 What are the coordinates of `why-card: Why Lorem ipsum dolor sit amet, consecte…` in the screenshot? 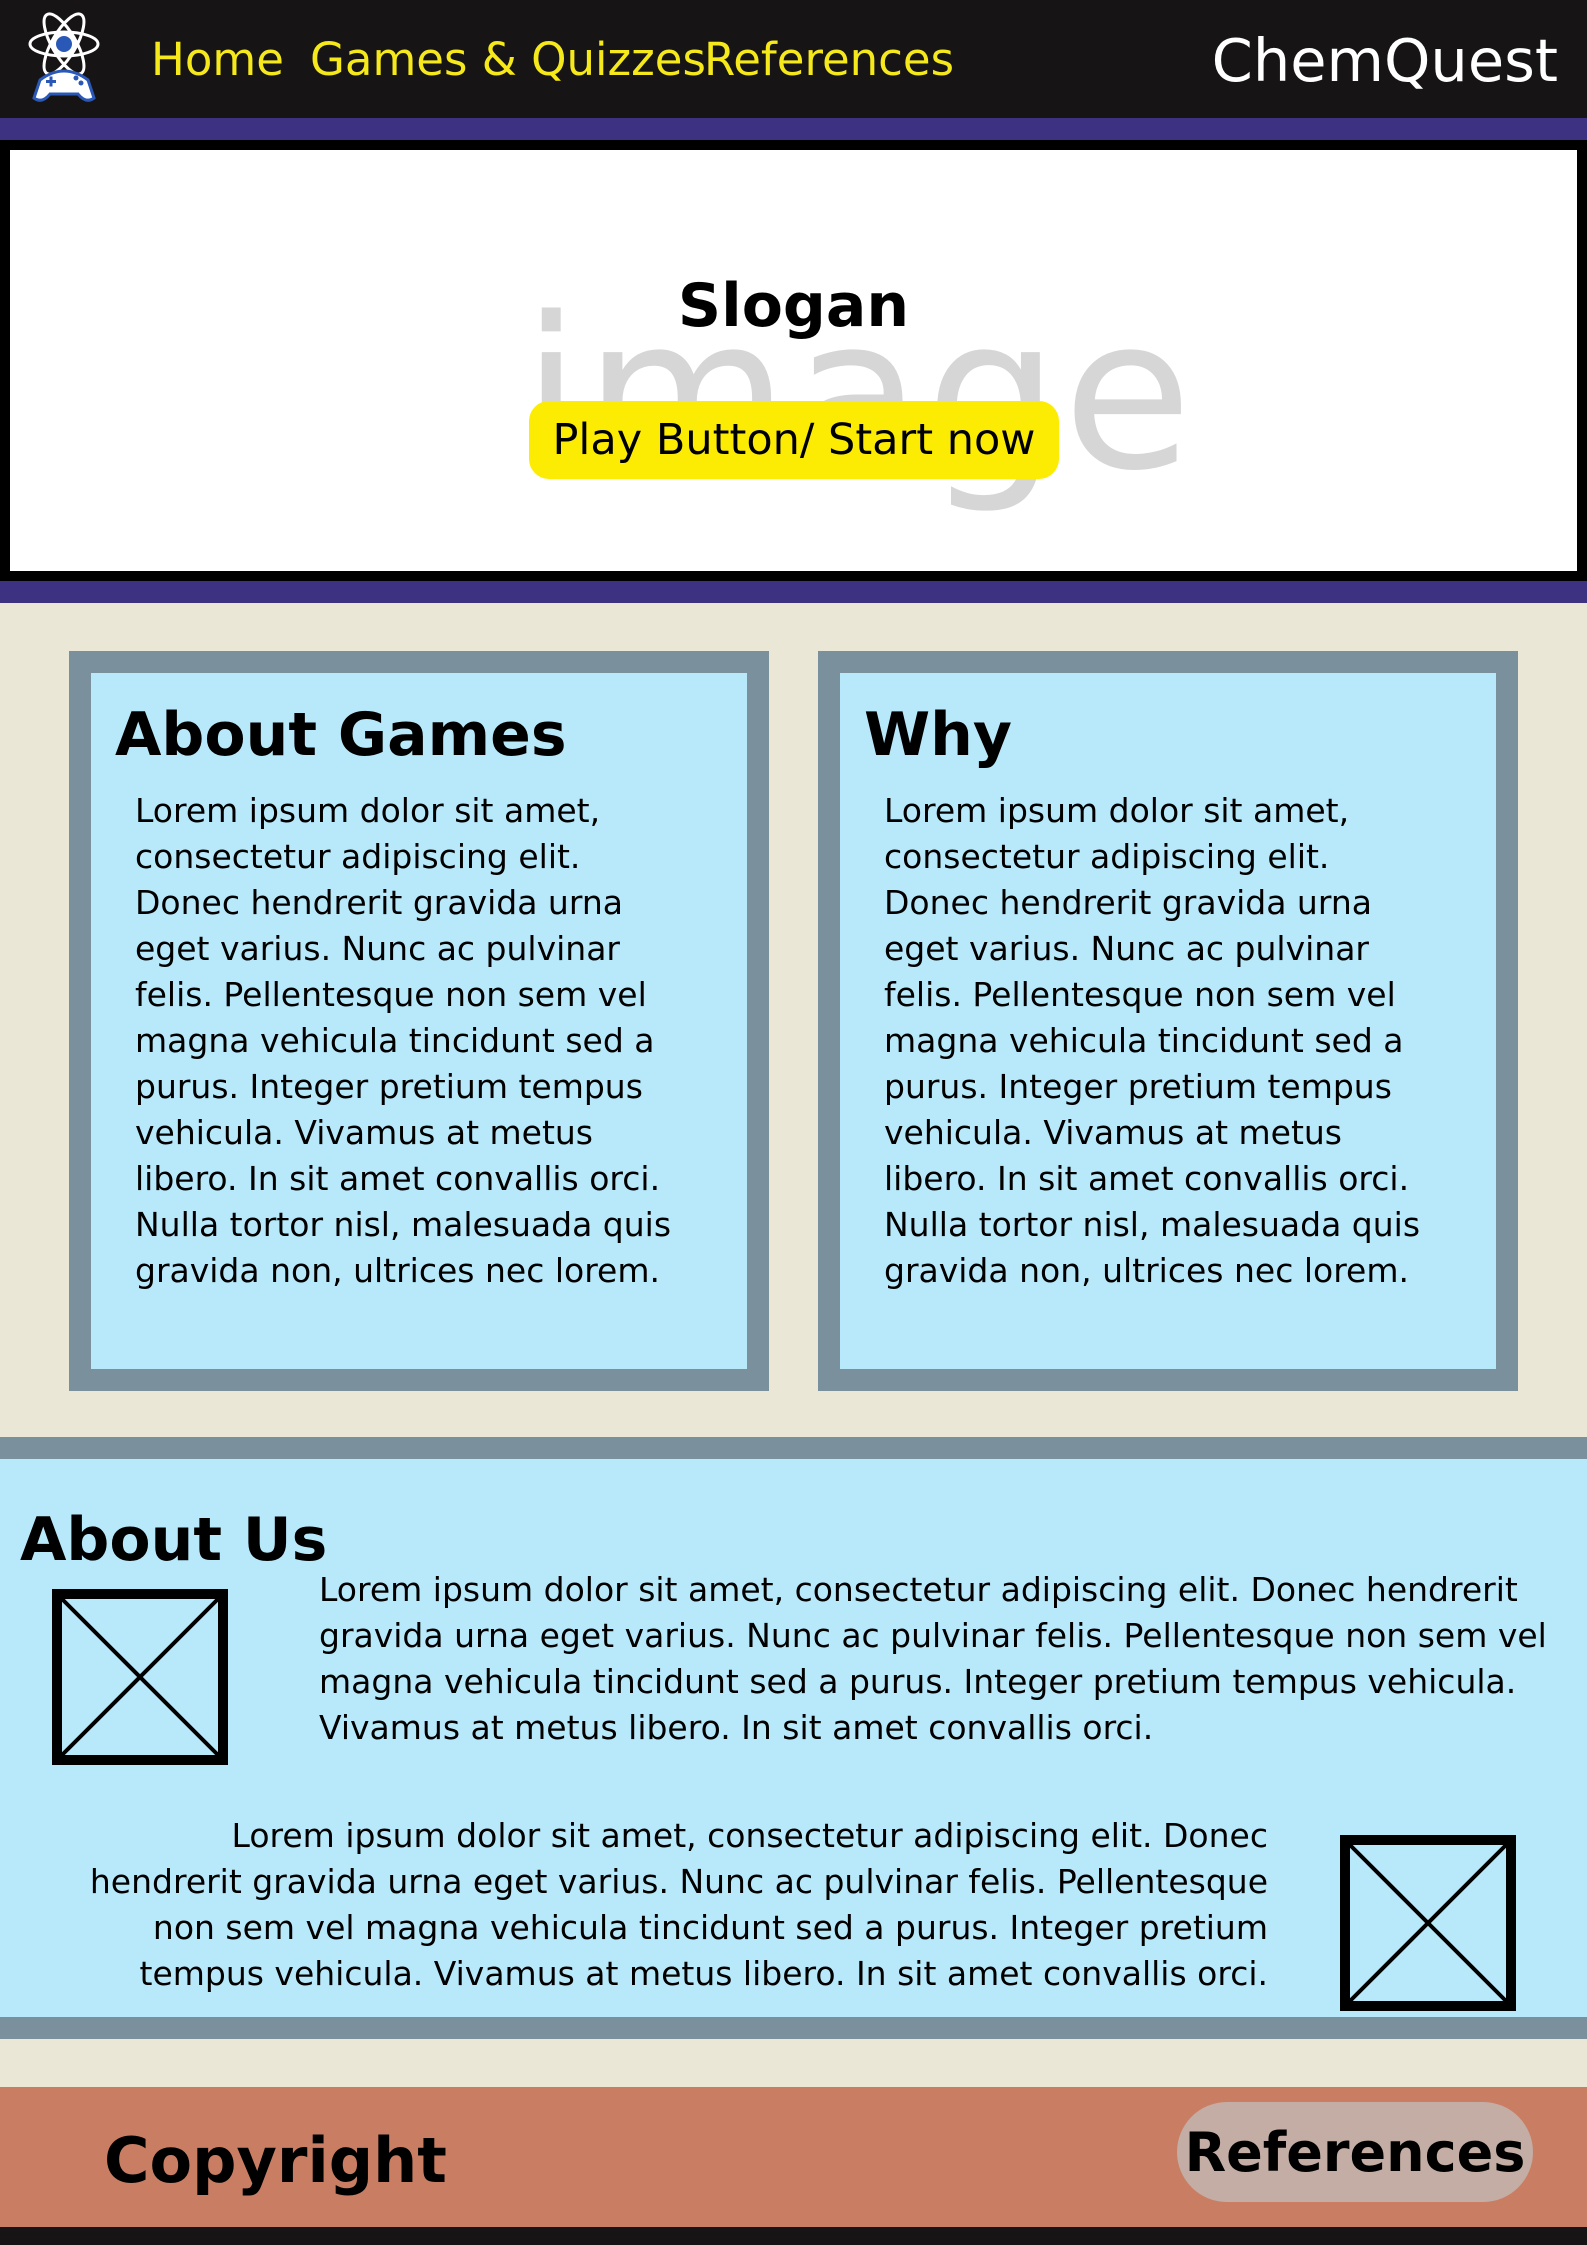 It's located at (1168, 1021).